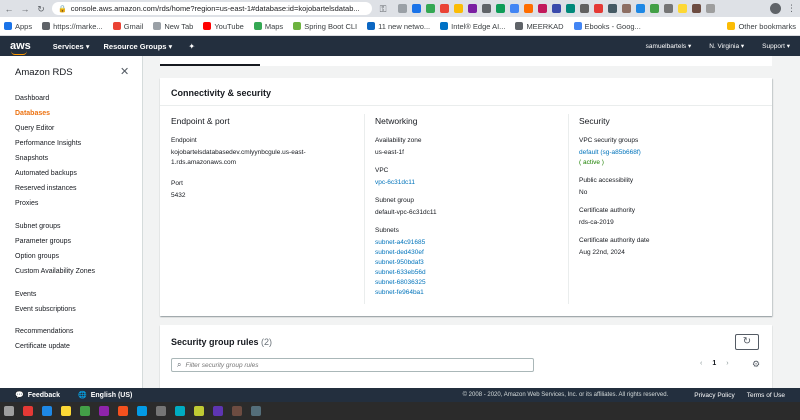 The width and height of the screenshot is (800, 420). I want to click on subnet-link: subnet-fe964ba1, so click(470, 293).